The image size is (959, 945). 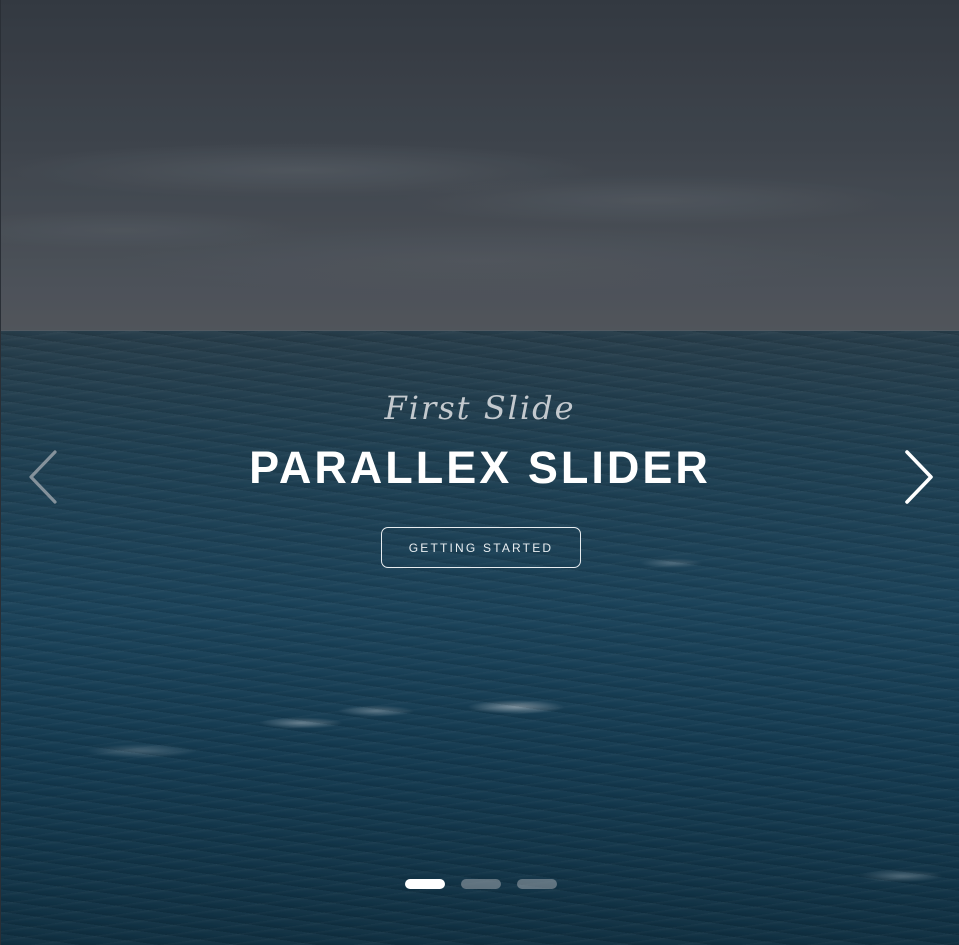 I want to click on prev-slide-button, so click(x=43, y=477).